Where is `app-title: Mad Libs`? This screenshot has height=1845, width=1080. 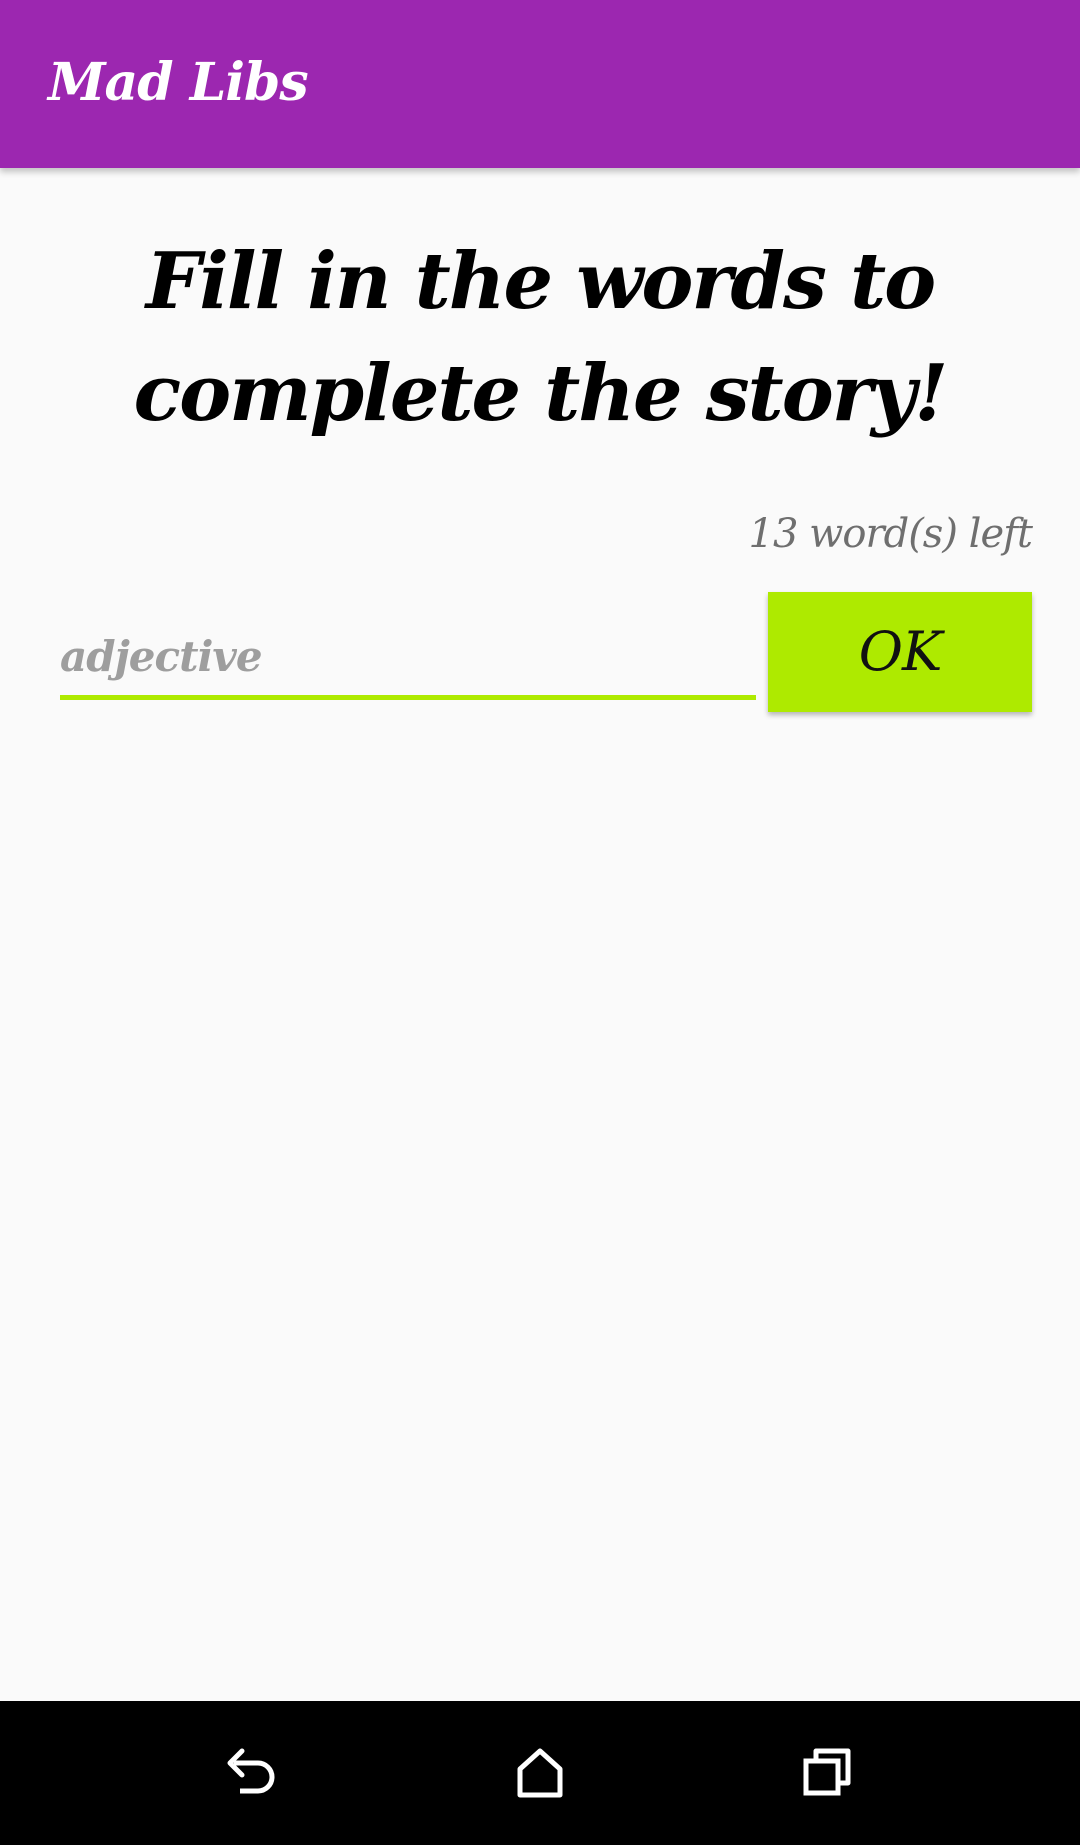
app-title: Mad Libs is located at coordinates (178, 82).